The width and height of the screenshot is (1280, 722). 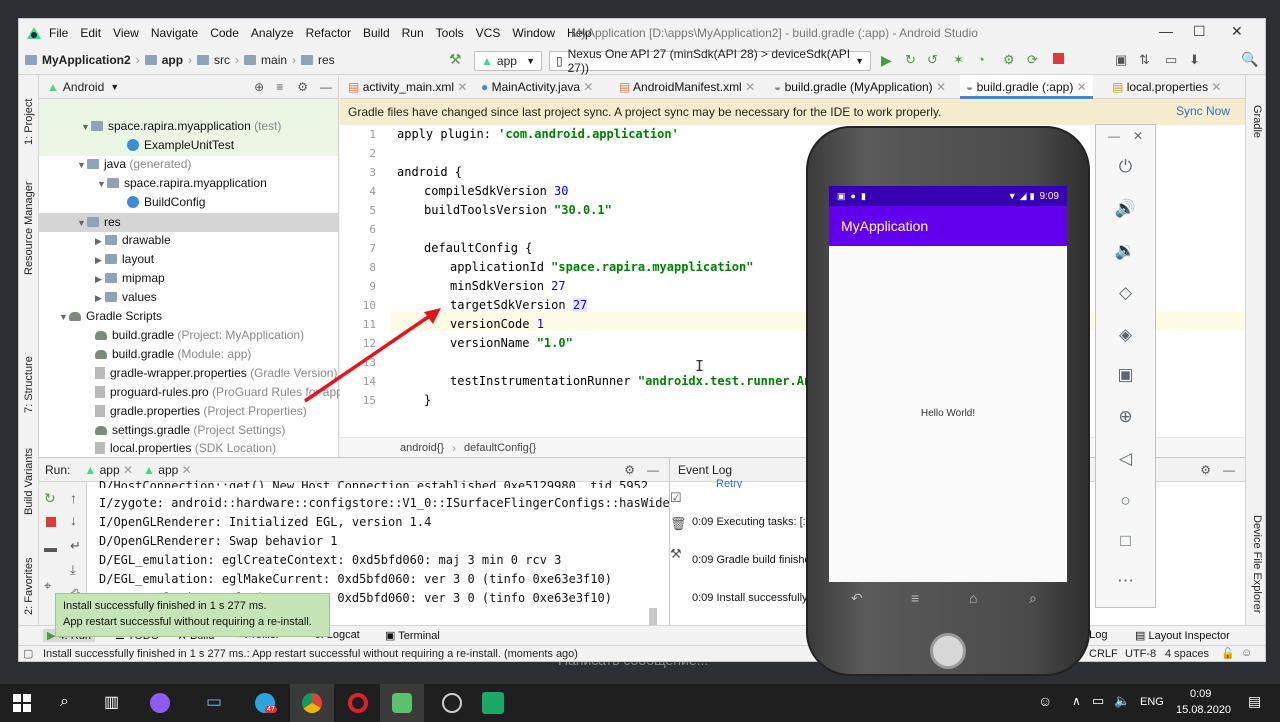 What do you see at coordinates (110, 316) in the screenshot?
I see `tree-item-gradle-scripts: ▼ Gradle Scripts` at bounding box center [110, 316].